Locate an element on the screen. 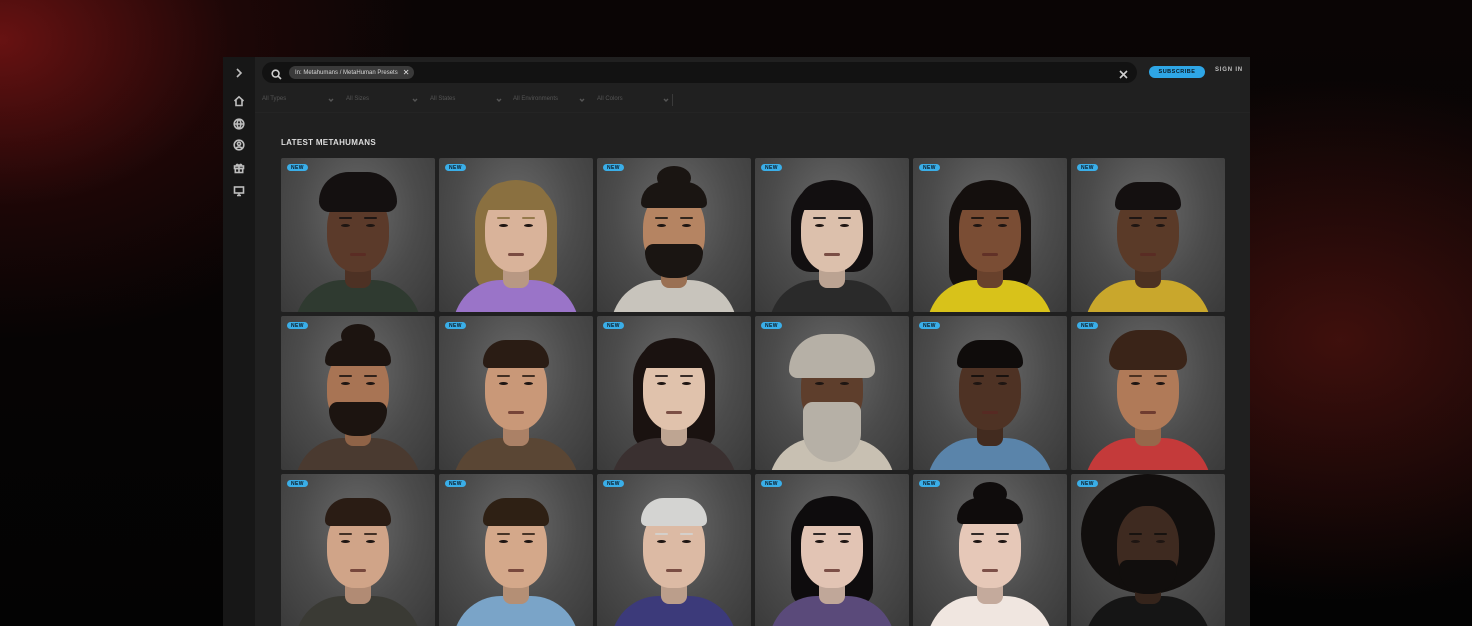  home-icon is located at coordinates (239, 101).